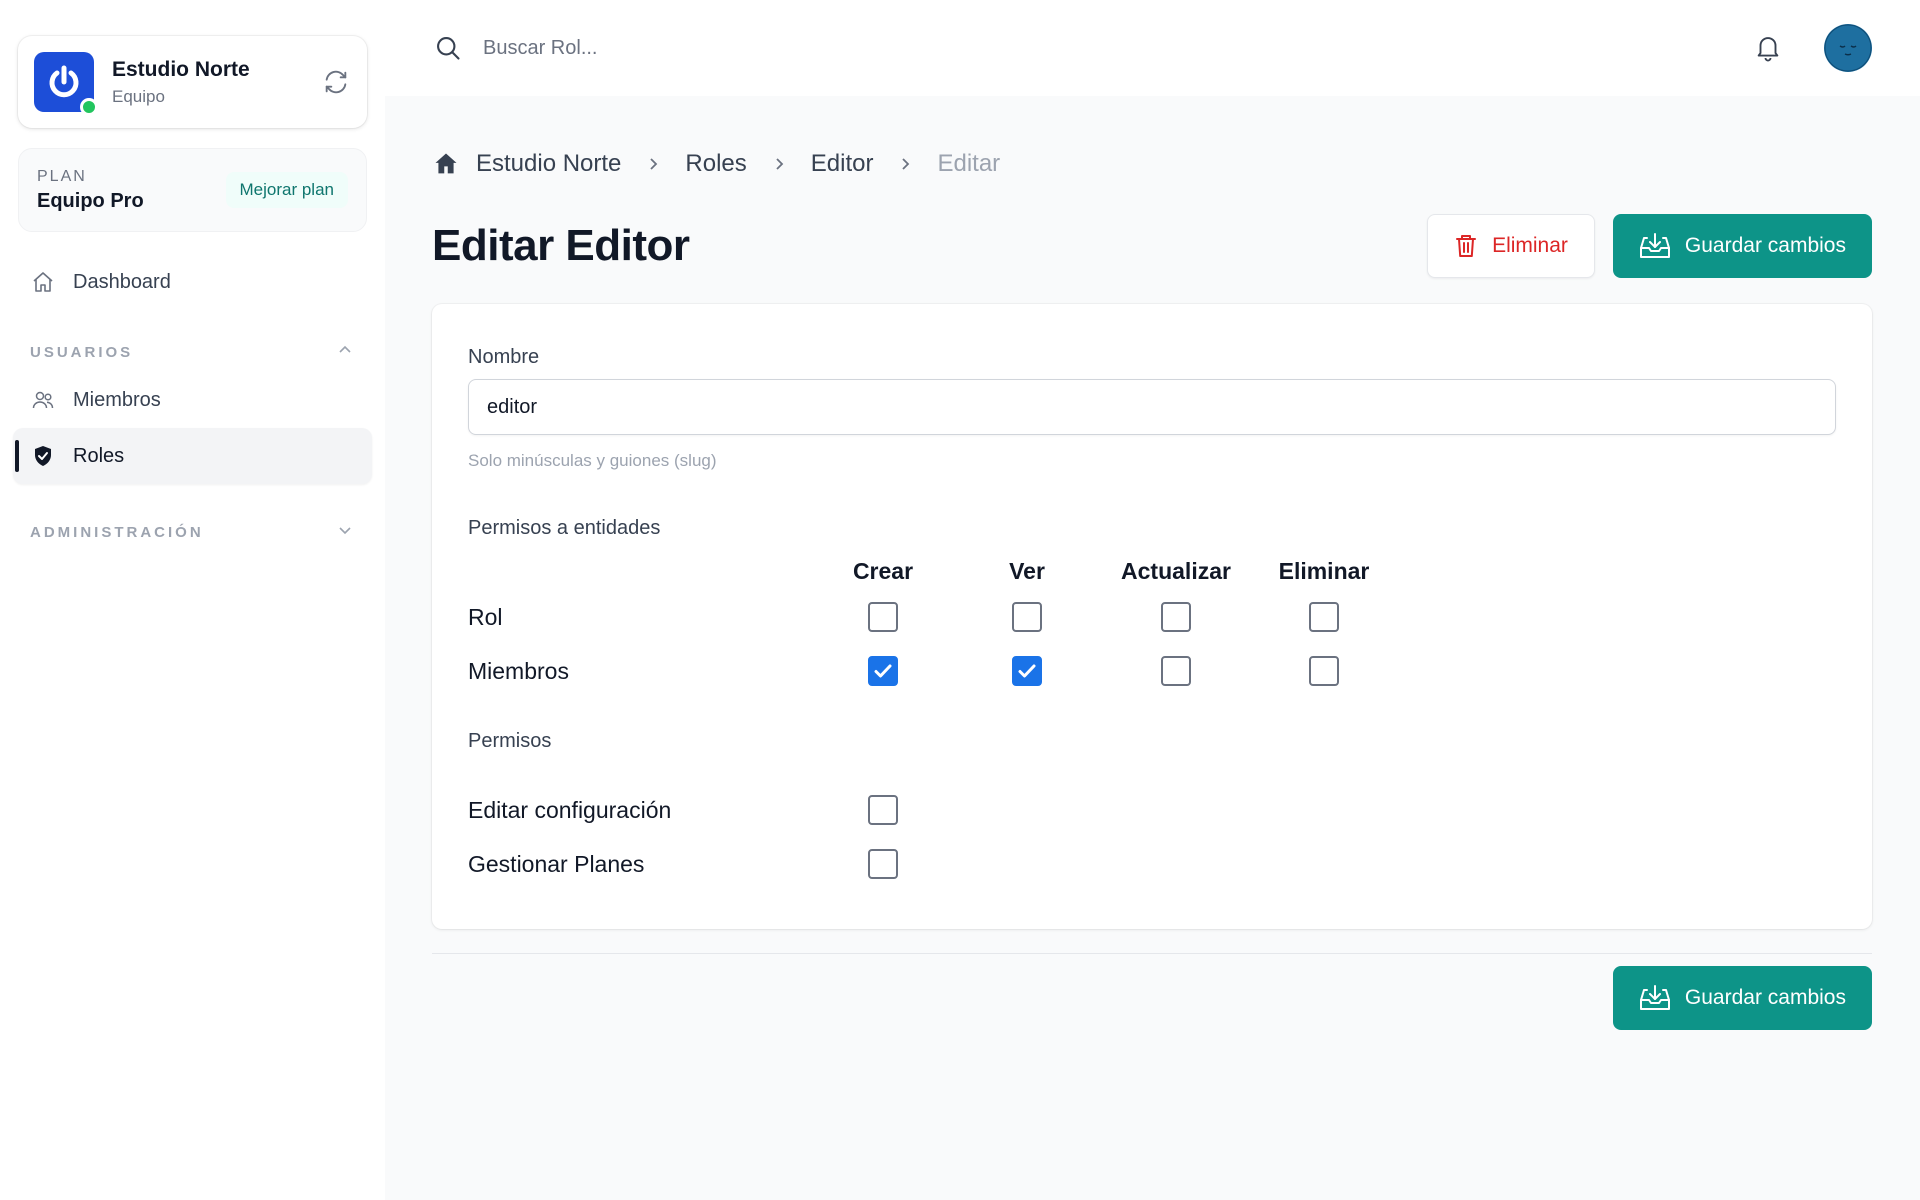  Describe the element at coordinates (556, 863) in the screenshot. I see `permission-label: Gestionar Planes` at that location.